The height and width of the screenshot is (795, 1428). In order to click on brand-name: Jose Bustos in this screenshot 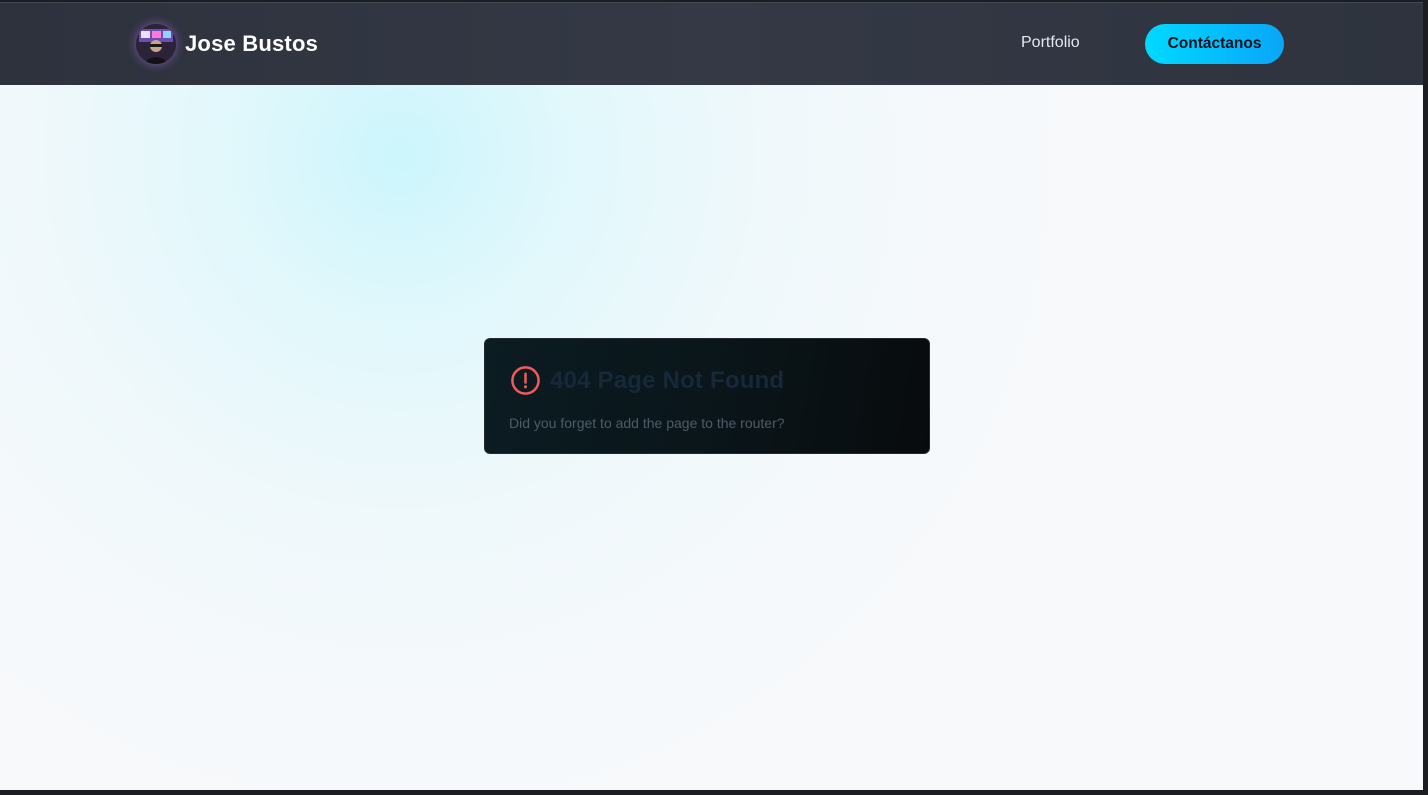, I will do `click(252, 43)`.